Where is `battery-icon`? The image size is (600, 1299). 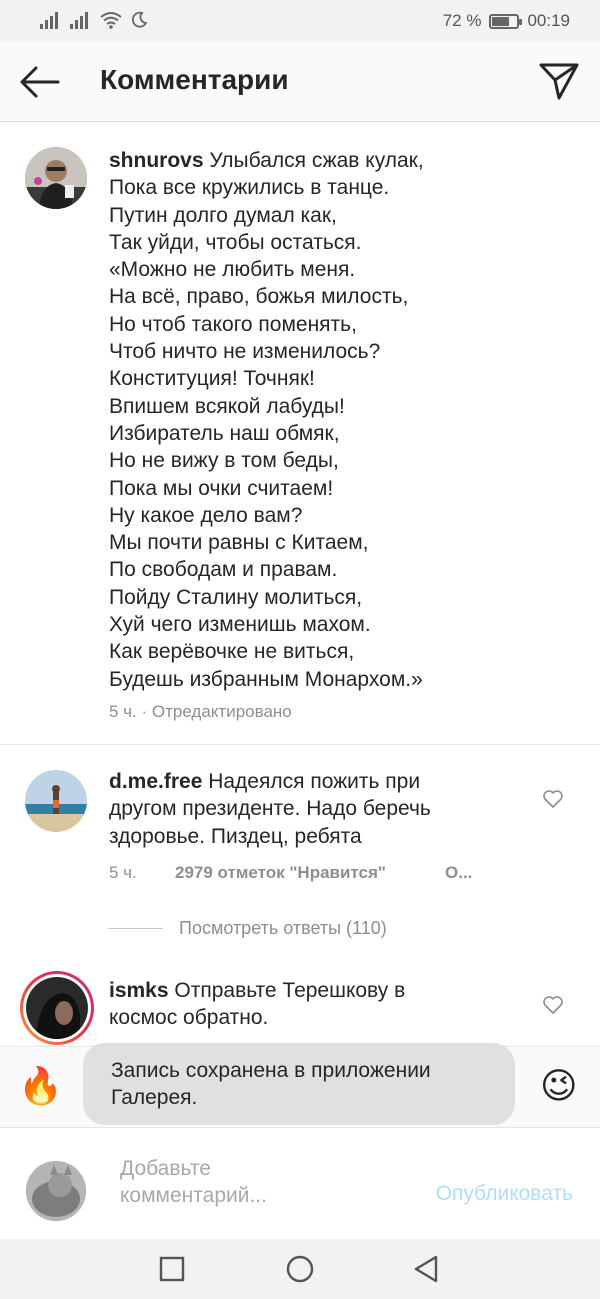 battery-icon is located at coordinates (506, 21).